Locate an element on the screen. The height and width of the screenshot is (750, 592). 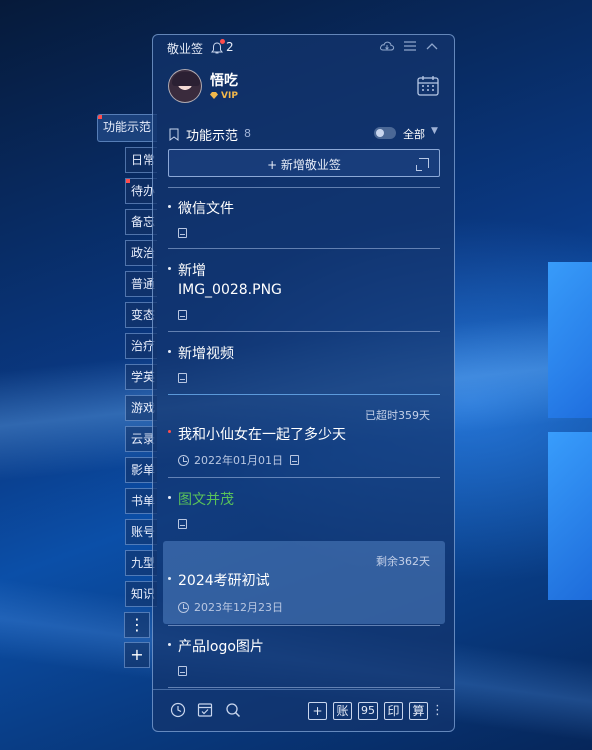
note-title: 新增视频 is located at coordinates (206, 354).